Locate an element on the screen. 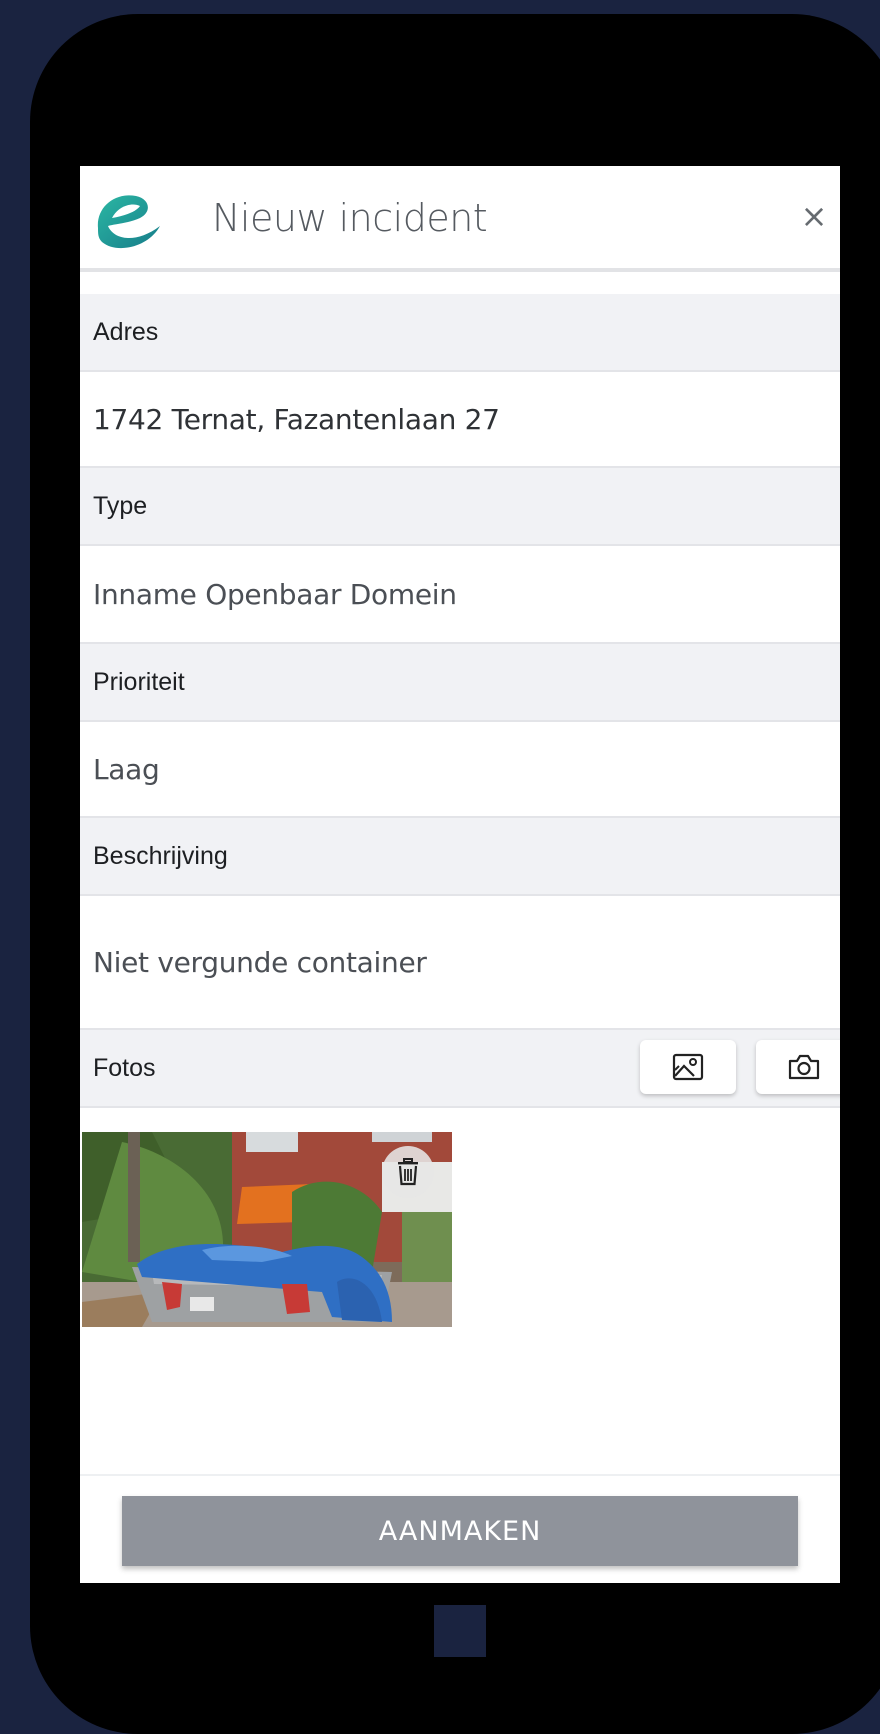 This screenshot has height=1734, width=880. address-label: Adres is located at coordinates (460, 333).